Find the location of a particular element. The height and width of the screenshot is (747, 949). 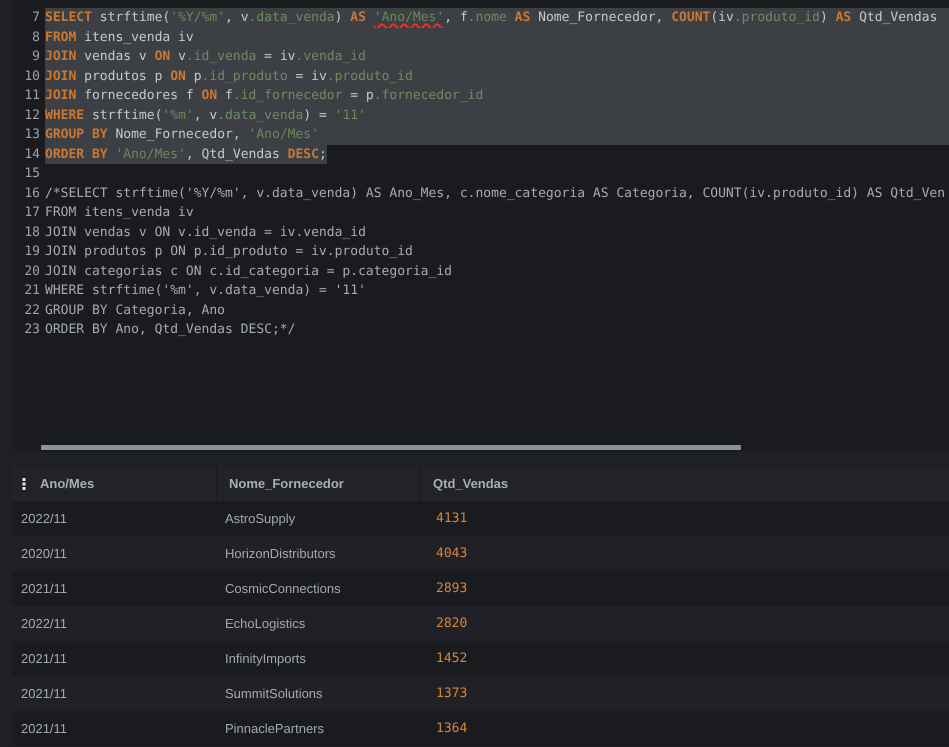

line-number: 11 is located at coordinates (31, 96).